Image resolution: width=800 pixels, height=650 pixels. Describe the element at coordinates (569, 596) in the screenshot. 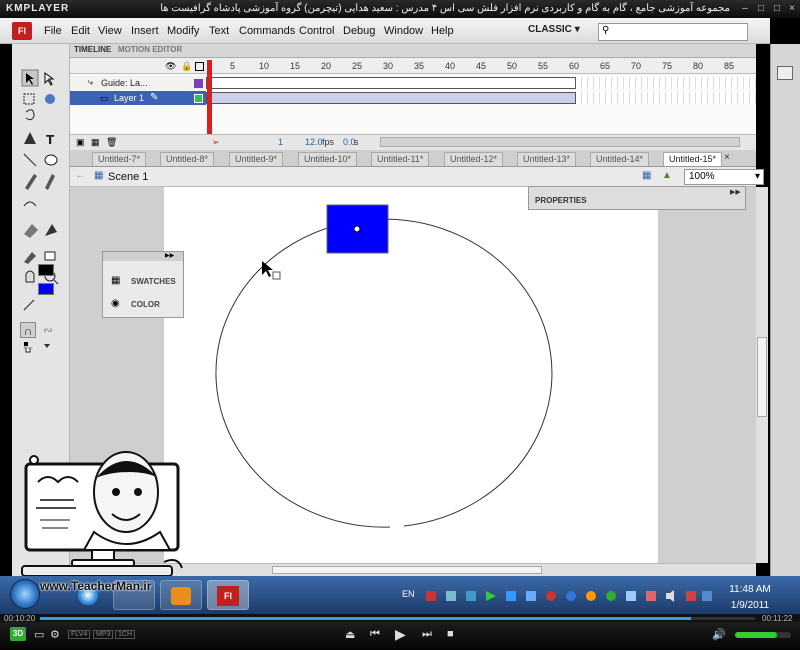

I see `tray-icons` at that location.